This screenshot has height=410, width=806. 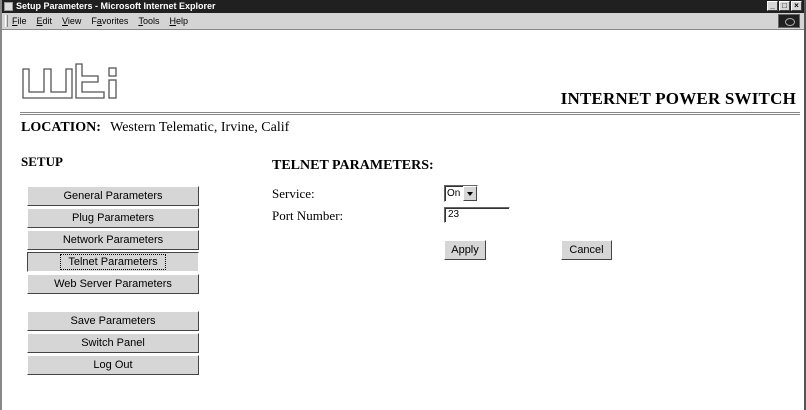 I want to click on service-select-value: On, so click(x=454, y=193).